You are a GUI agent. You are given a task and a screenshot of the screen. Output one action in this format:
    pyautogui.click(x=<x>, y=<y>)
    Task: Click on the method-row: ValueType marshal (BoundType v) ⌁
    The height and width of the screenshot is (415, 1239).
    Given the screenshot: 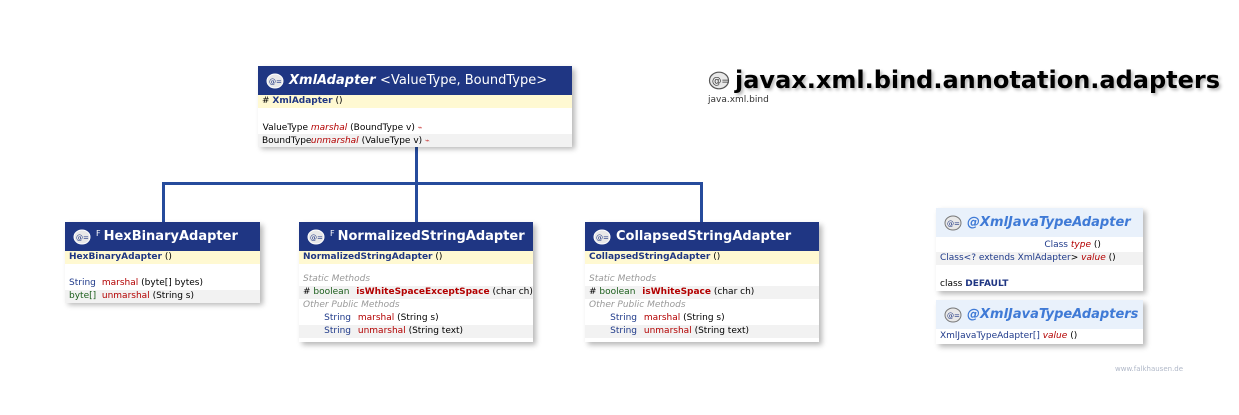 What is the action you would take?
    pyautogui.click(x=415, y=127)
    